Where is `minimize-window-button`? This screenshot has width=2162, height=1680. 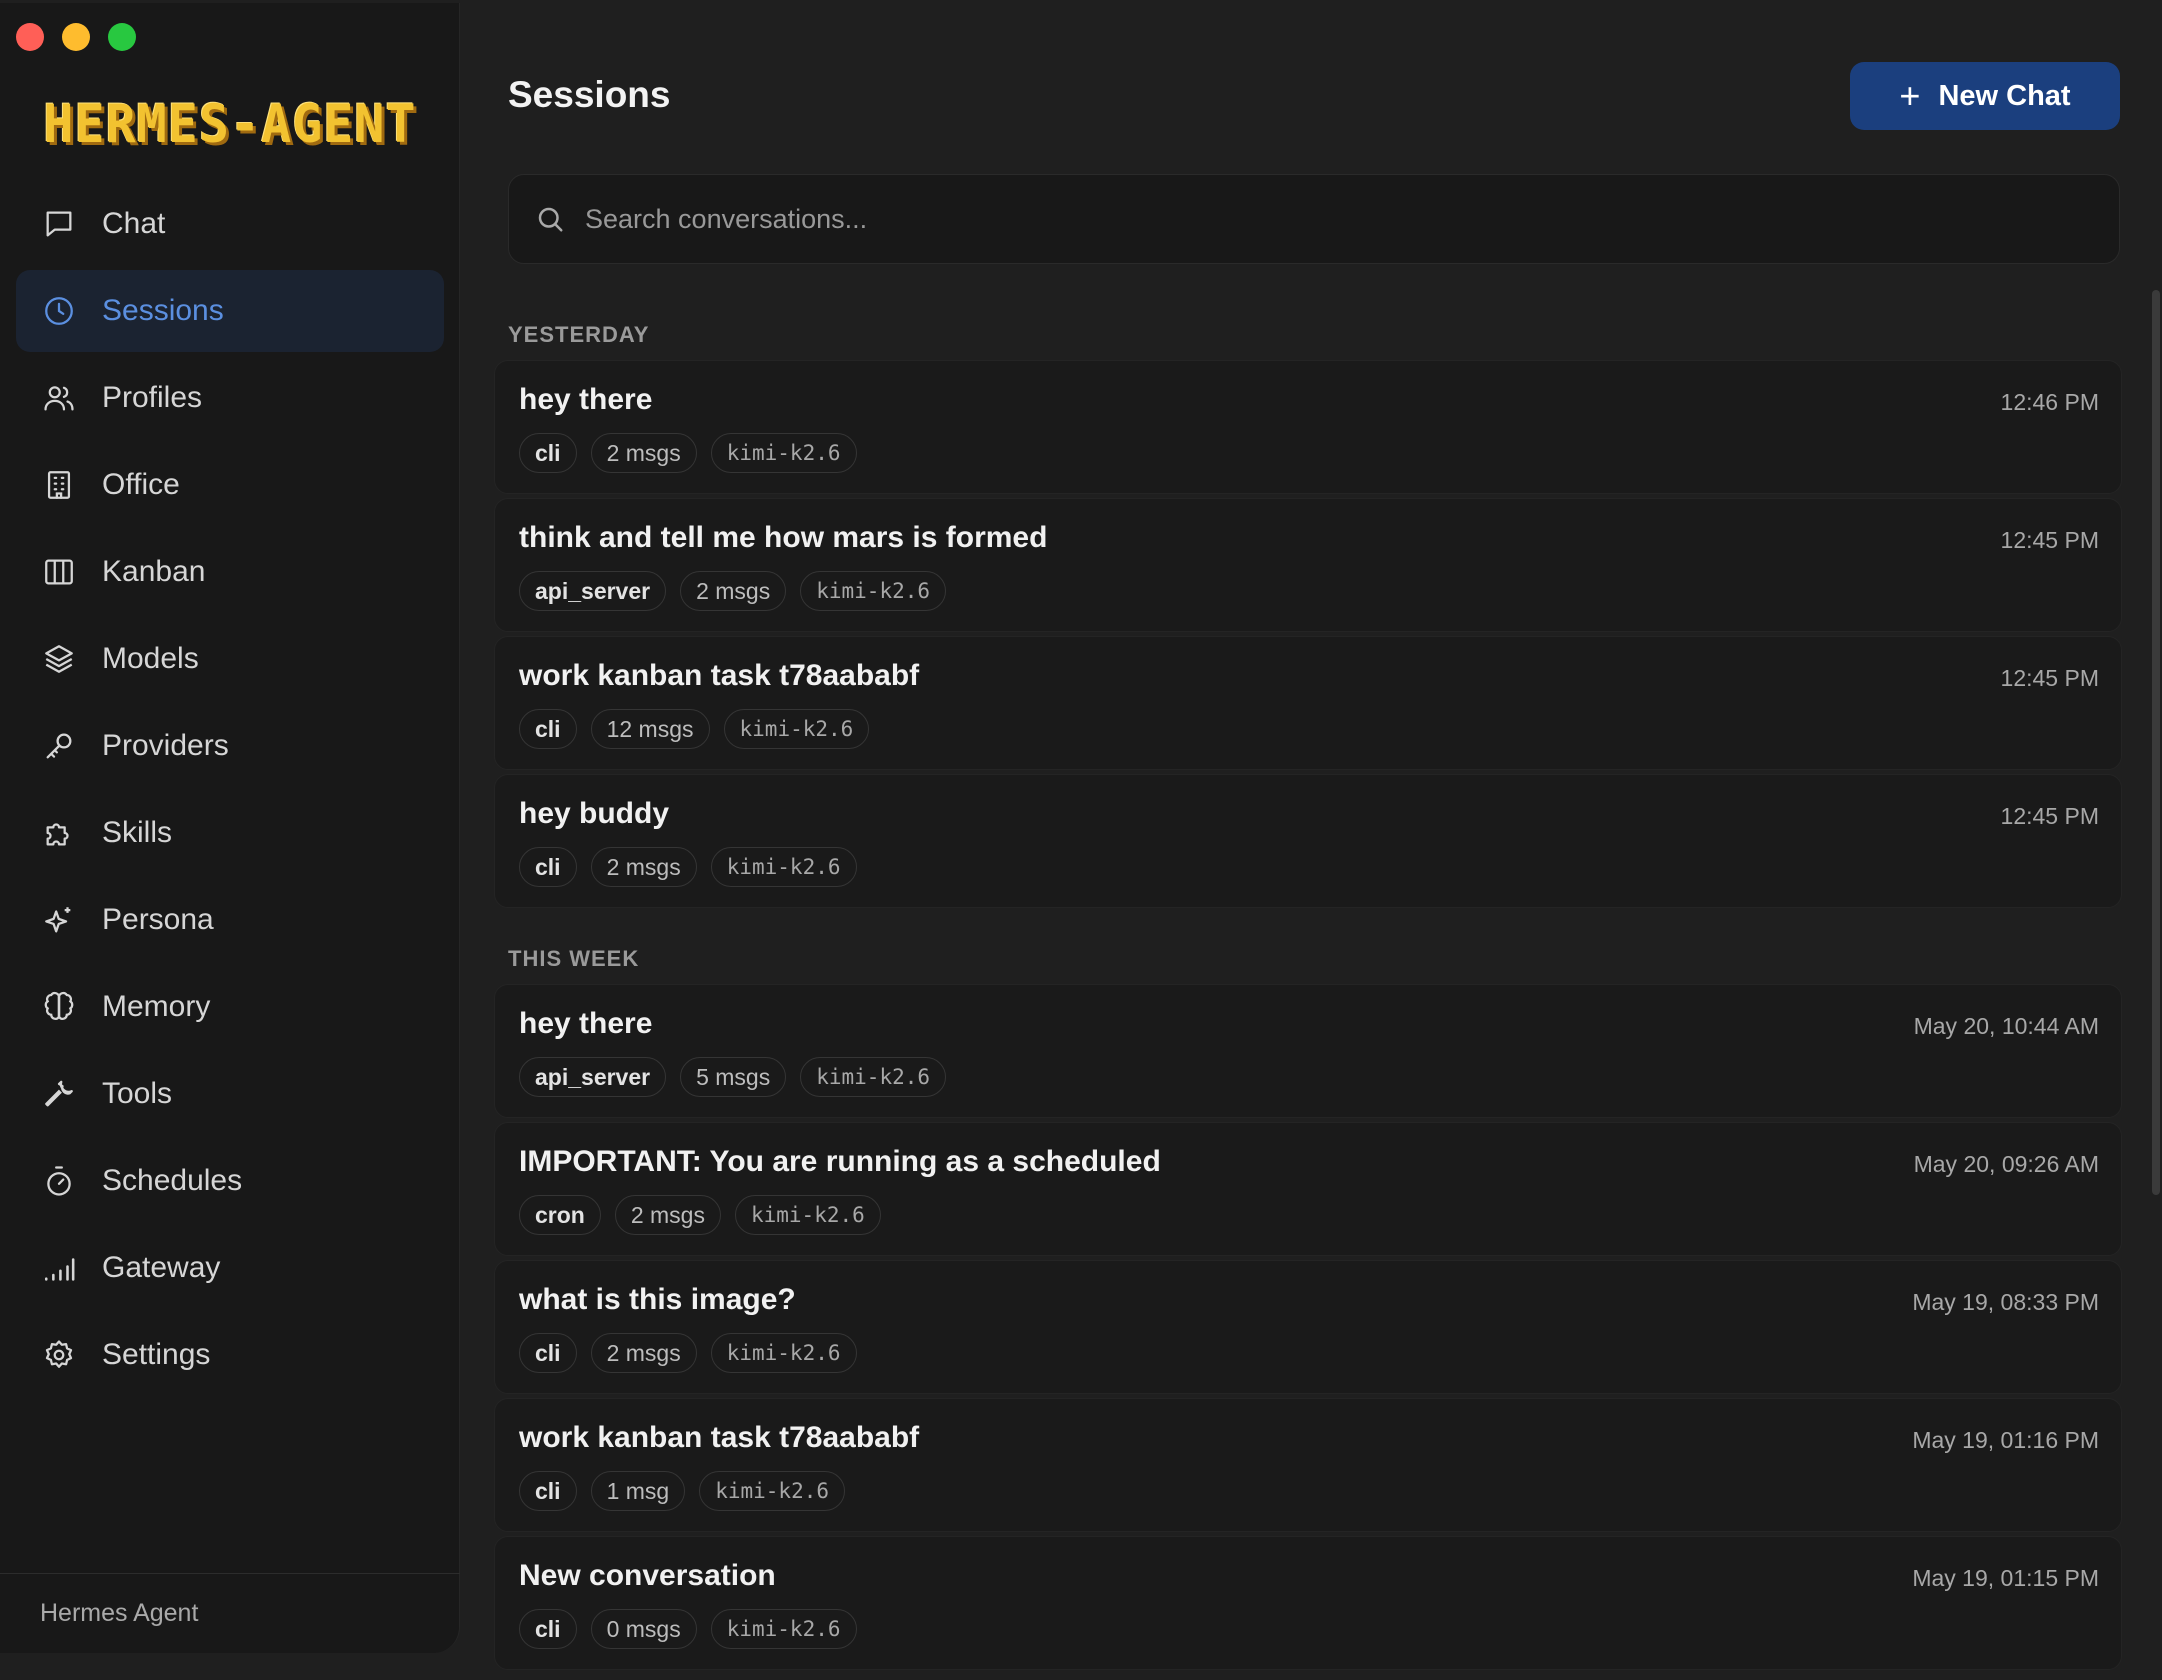 minimize-window-button is located at coordinates (76, 37).